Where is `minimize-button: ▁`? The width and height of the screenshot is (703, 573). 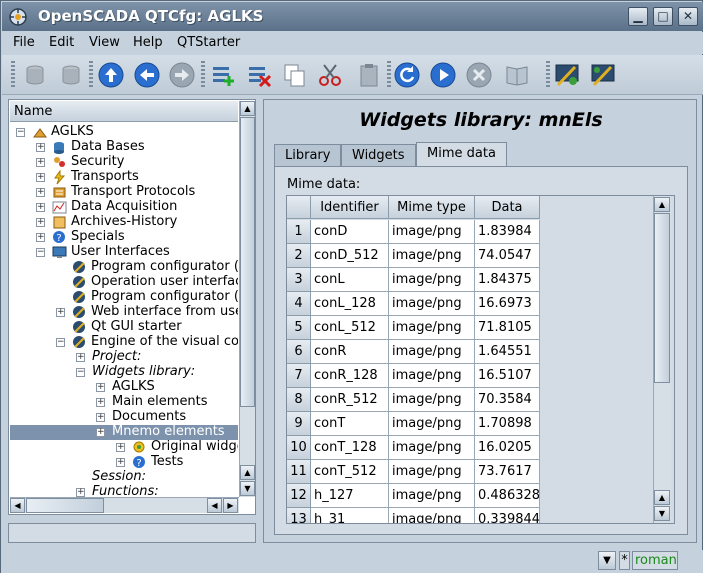
minimize-button: ▁ is located at coordinates (638, 16).